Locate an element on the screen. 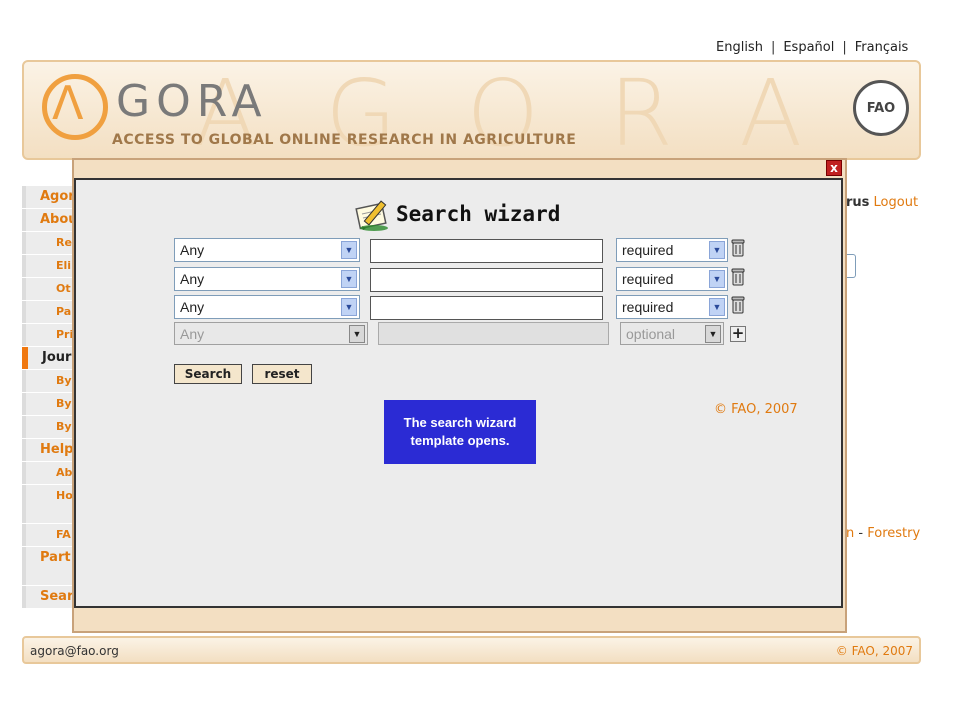  agora-logo-letter: Λ is located at coordinates (68, 103).